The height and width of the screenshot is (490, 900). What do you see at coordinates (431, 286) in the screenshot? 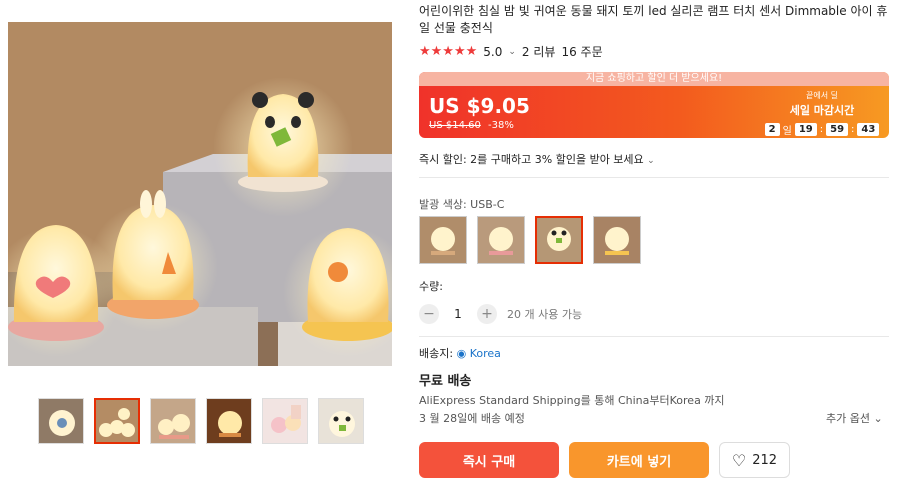
I see `quantity-label: 수량:` at bounding box center [431, 286].